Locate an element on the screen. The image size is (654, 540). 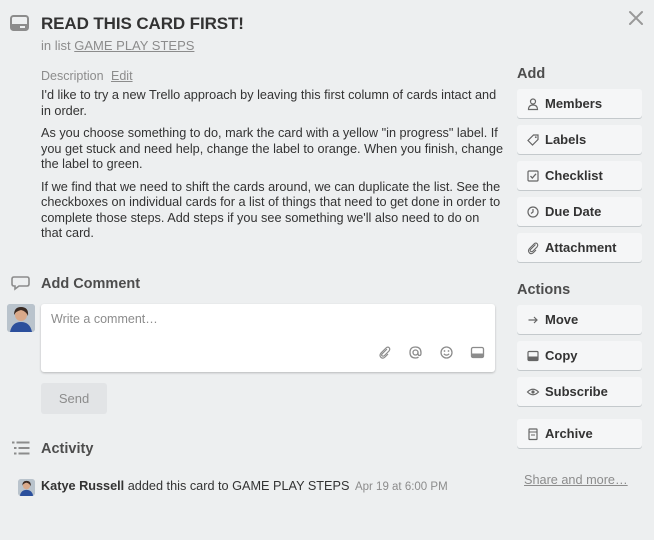
subscribe-button: Subscribe is located at coordinates (579, 391).